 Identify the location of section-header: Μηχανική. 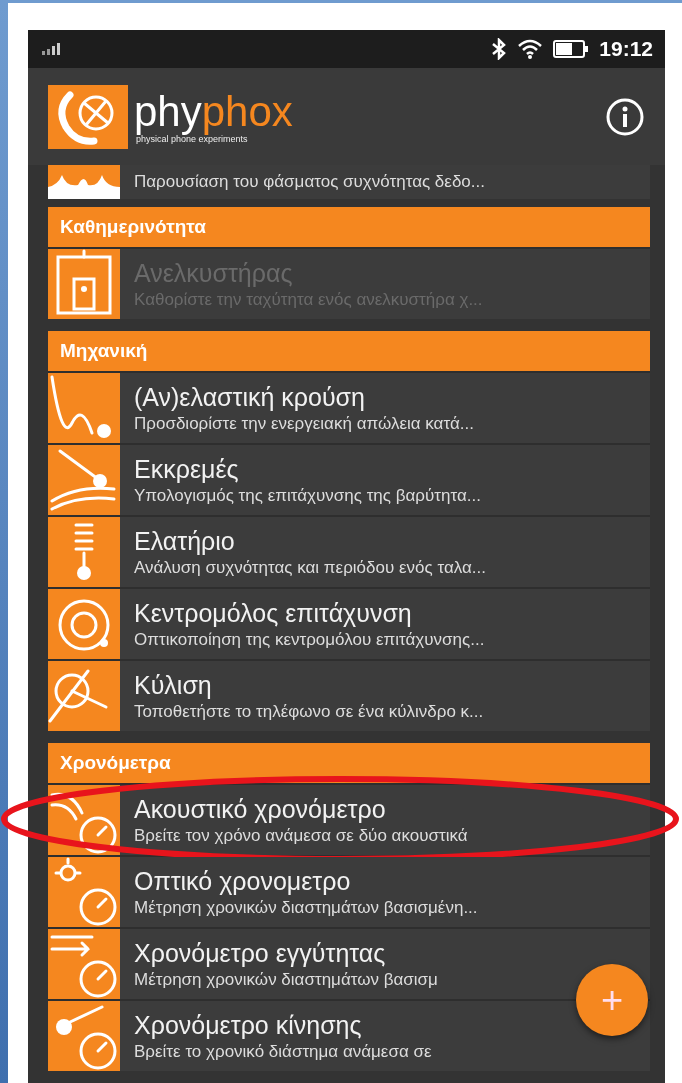
(349, 351).